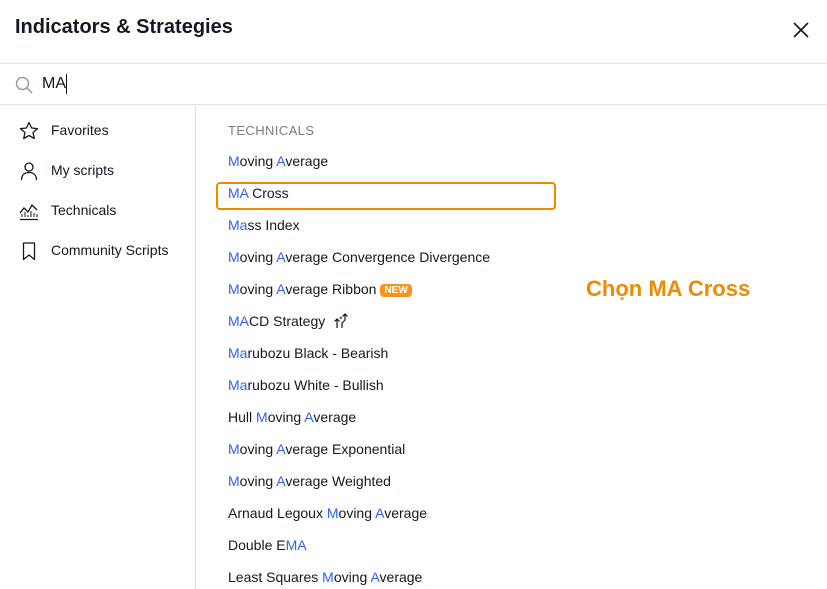  Describe the element at coordinates (24, 85) in the screenshot. I see `search-icon` at that location.